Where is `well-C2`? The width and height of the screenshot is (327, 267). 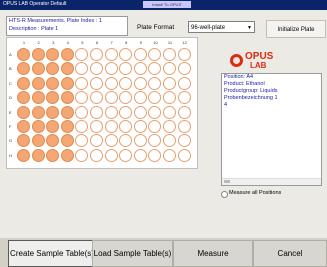
well-C2 is located at coordinates (38, 83).